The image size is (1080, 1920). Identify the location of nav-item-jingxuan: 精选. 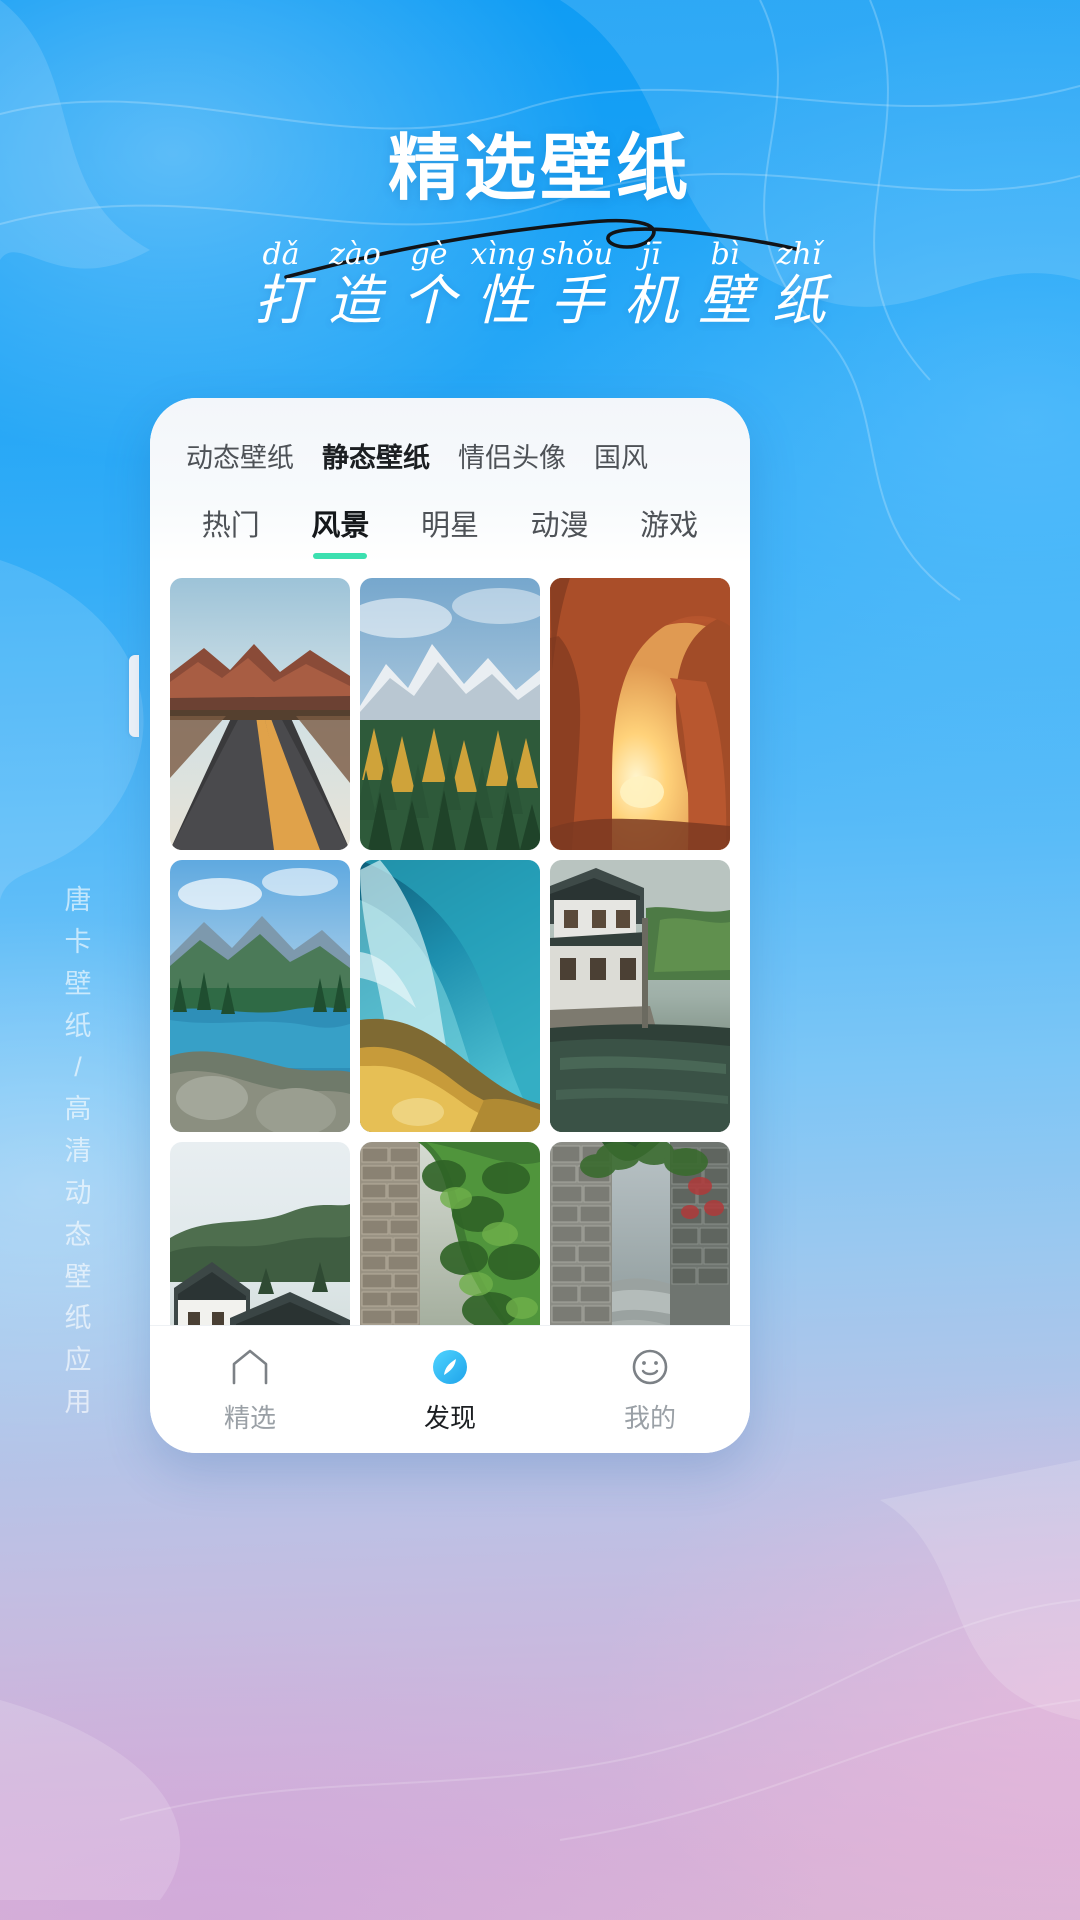
(250, 1389).